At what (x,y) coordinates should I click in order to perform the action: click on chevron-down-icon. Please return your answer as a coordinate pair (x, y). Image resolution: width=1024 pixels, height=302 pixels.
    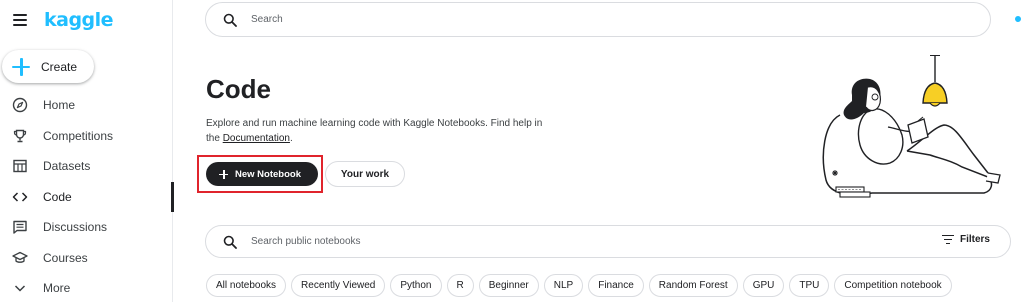
    Looking at the image, I should click on (20, 288).